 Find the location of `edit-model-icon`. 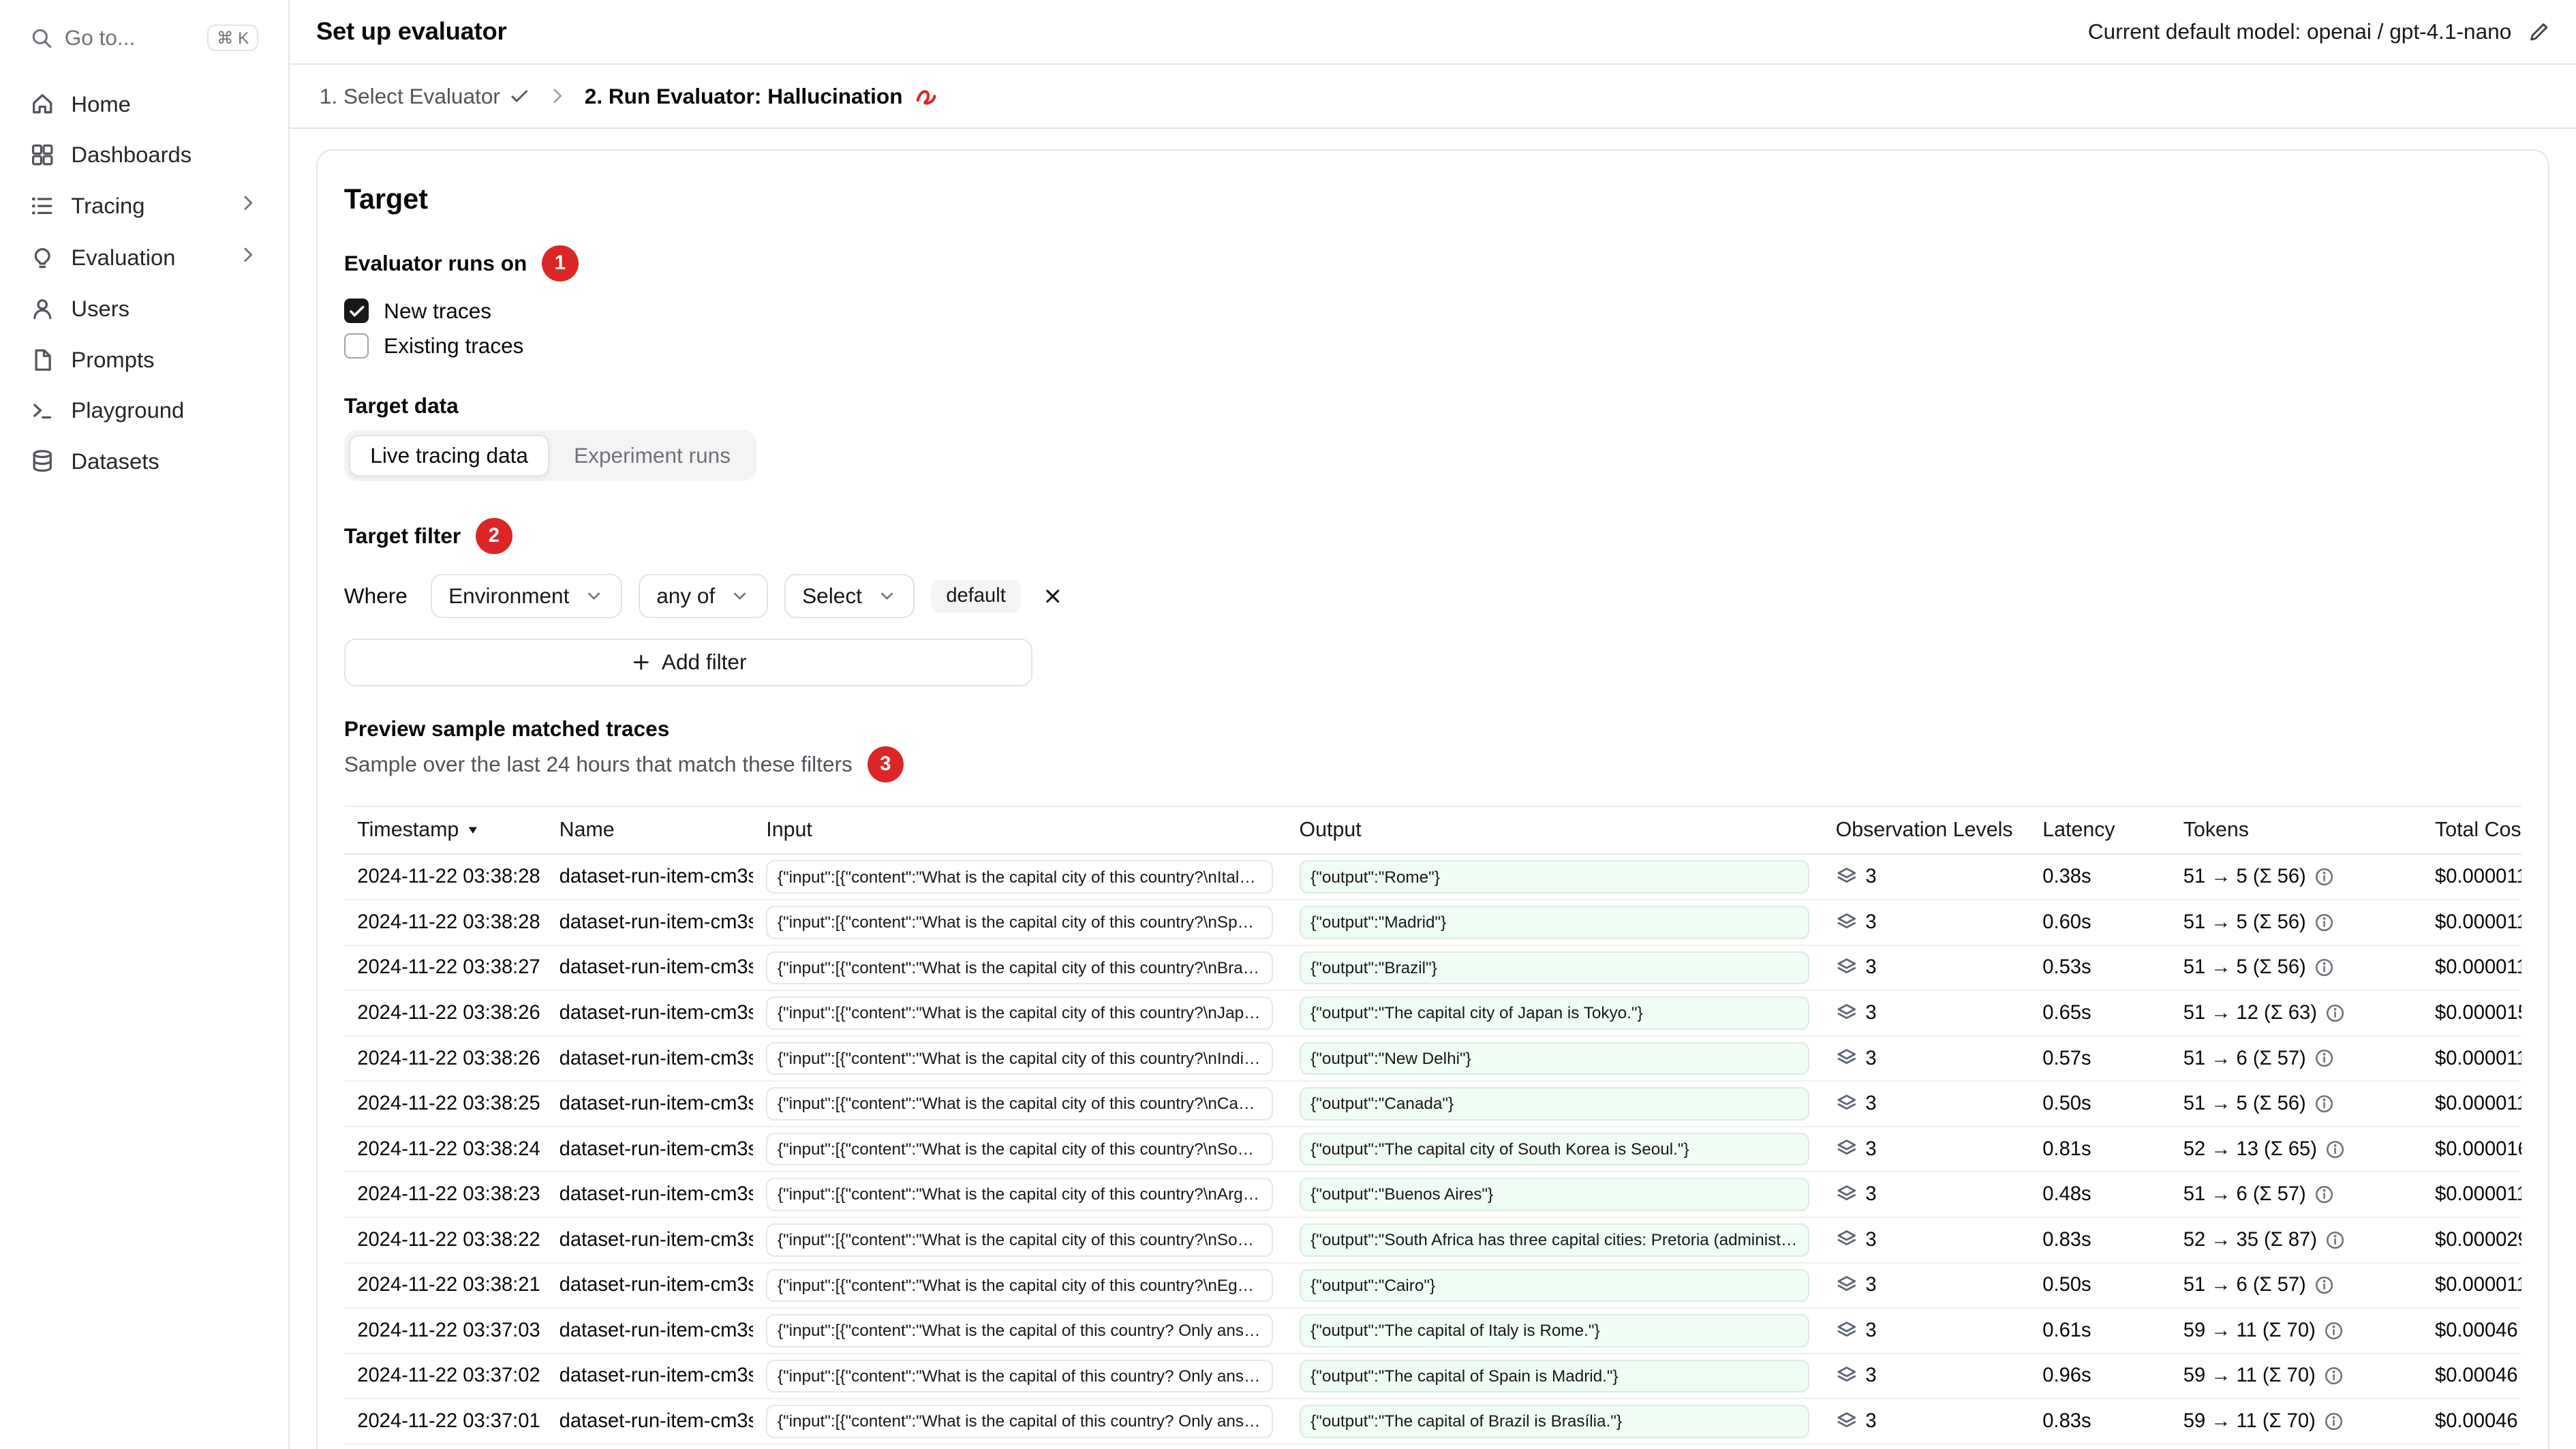

edit-model-icon is located at coordinates (2539, 32).